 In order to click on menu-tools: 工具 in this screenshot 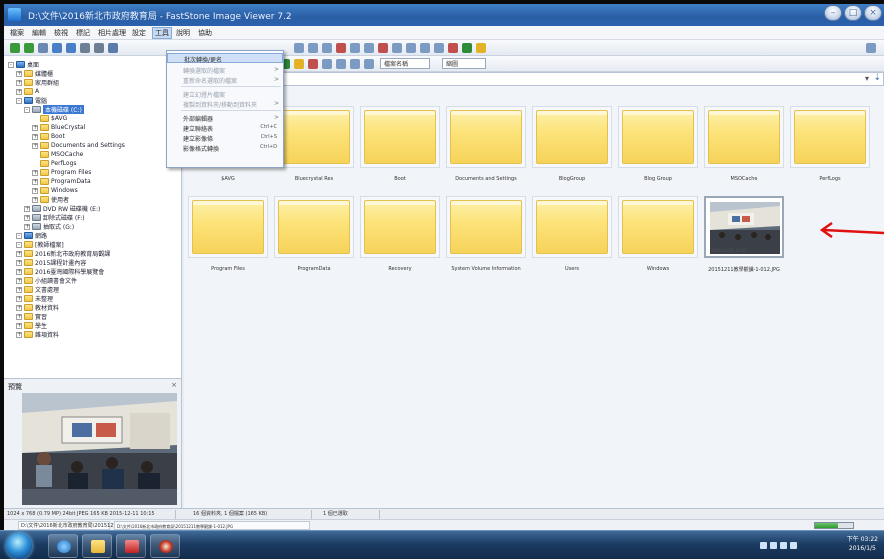, I will do `click(162, 33)`.